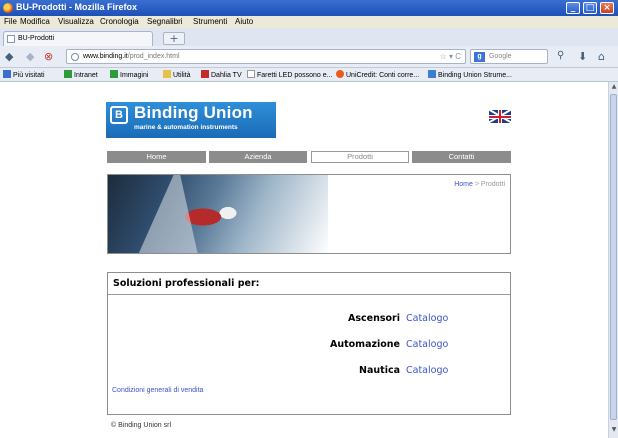 The image size is (618, 438). I want to click on list-item: Automazione Catalogo, so click(283, 346).